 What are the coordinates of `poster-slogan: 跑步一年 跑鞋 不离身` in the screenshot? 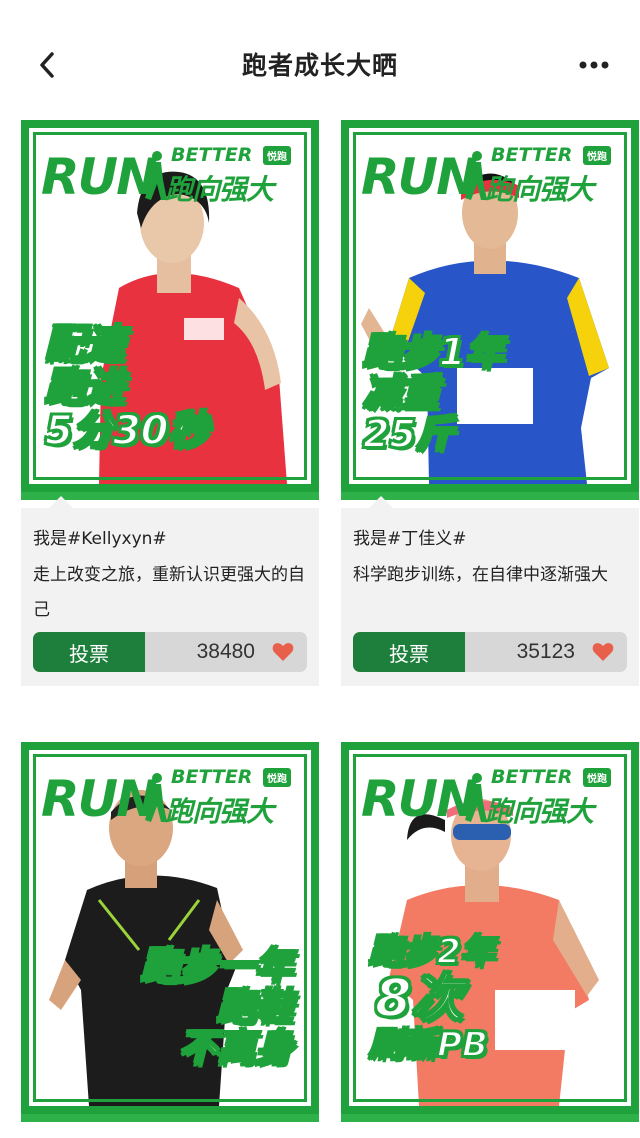 It's located at (217, 1007).